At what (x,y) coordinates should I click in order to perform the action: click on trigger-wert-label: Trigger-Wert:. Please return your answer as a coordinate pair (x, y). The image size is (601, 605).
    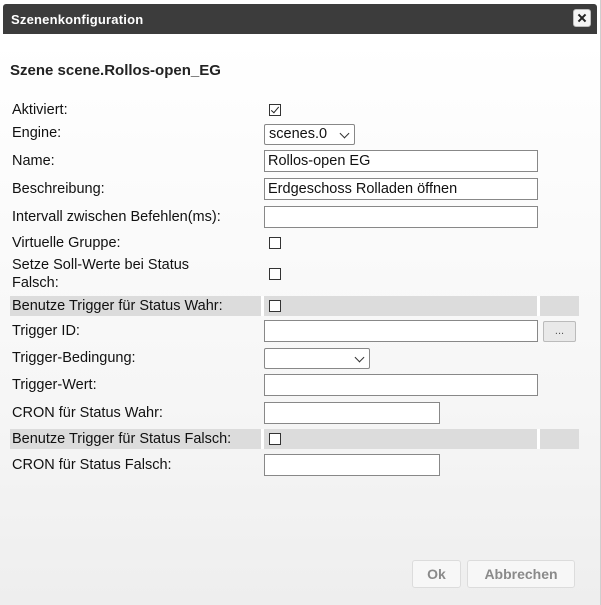
    Looking at the image, I should click on (54, 385).